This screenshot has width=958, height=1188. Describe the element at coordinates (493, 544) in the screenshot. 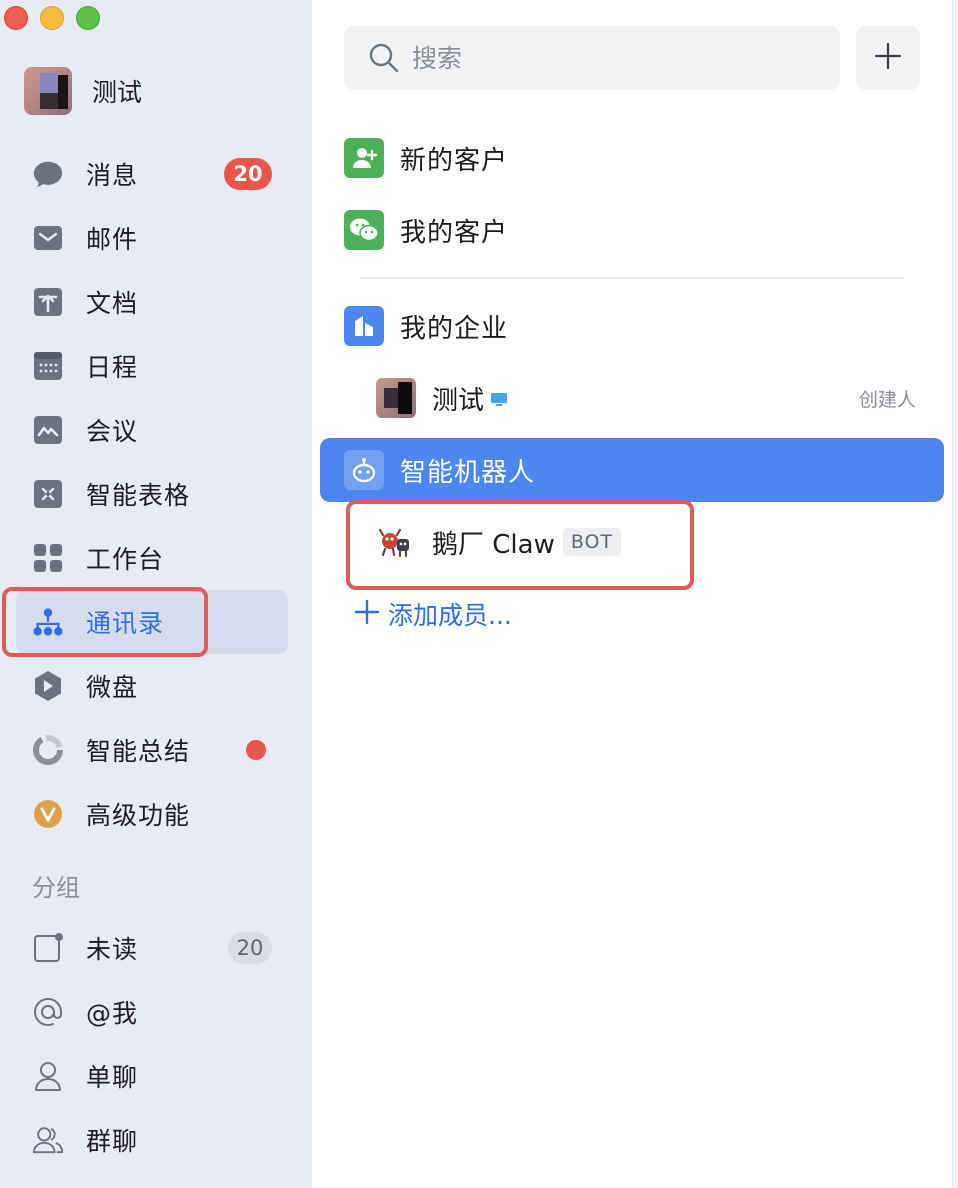

I see `bot-name: 鹅厂 Claw` at that location.